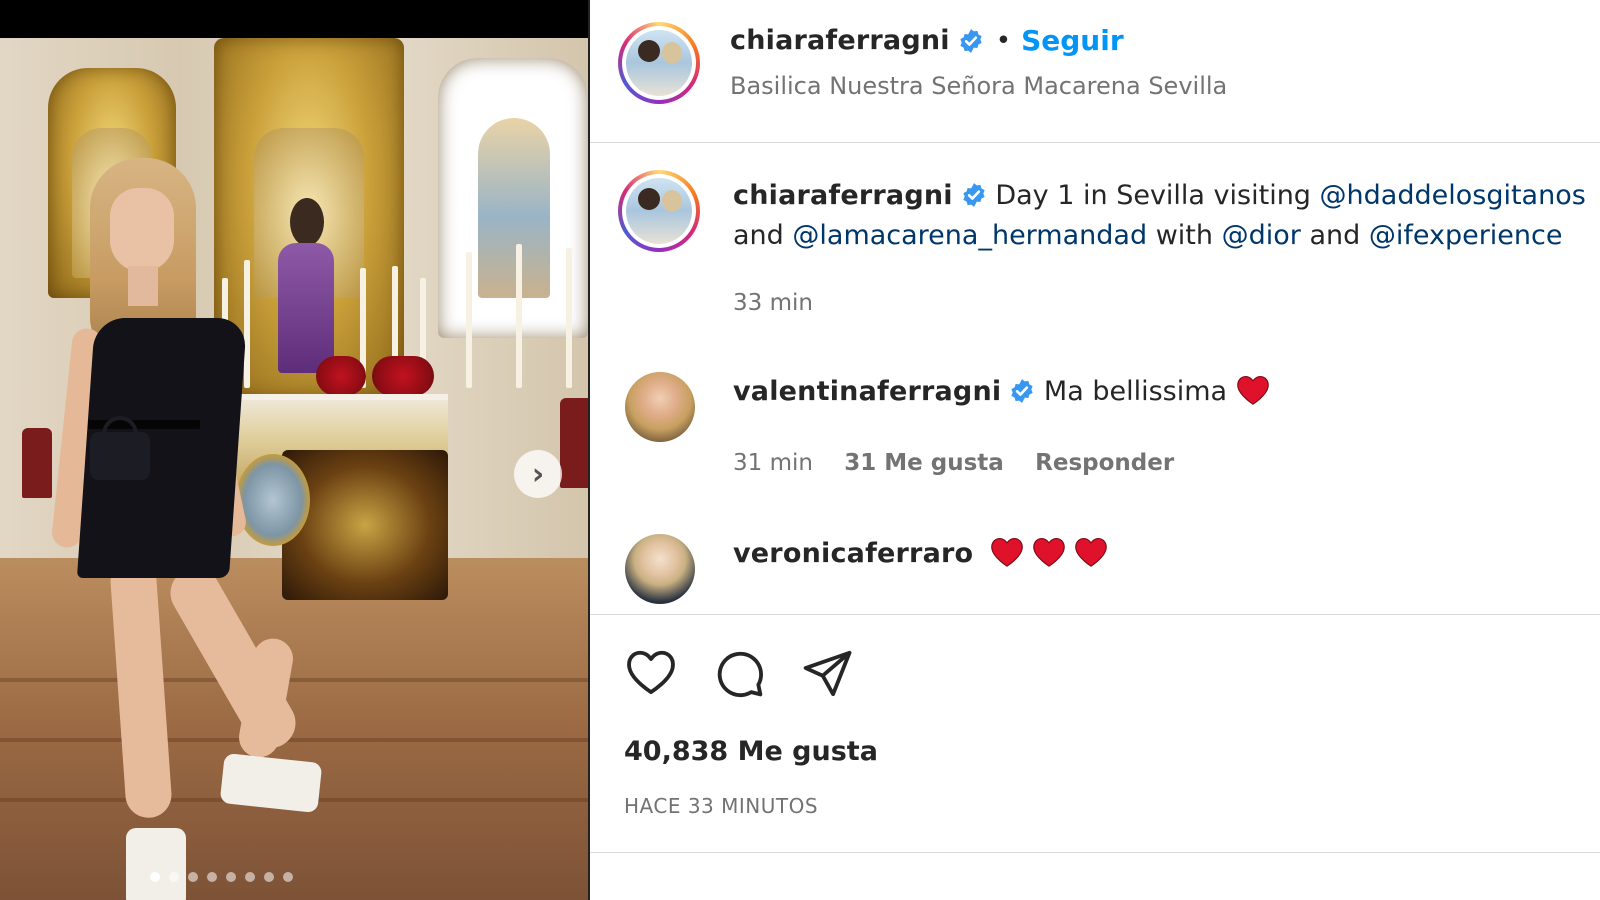 This screenshot has height=900, width=1600. I want to click on mention-link: @hdaddelosgitanos, so click(1453, 195).